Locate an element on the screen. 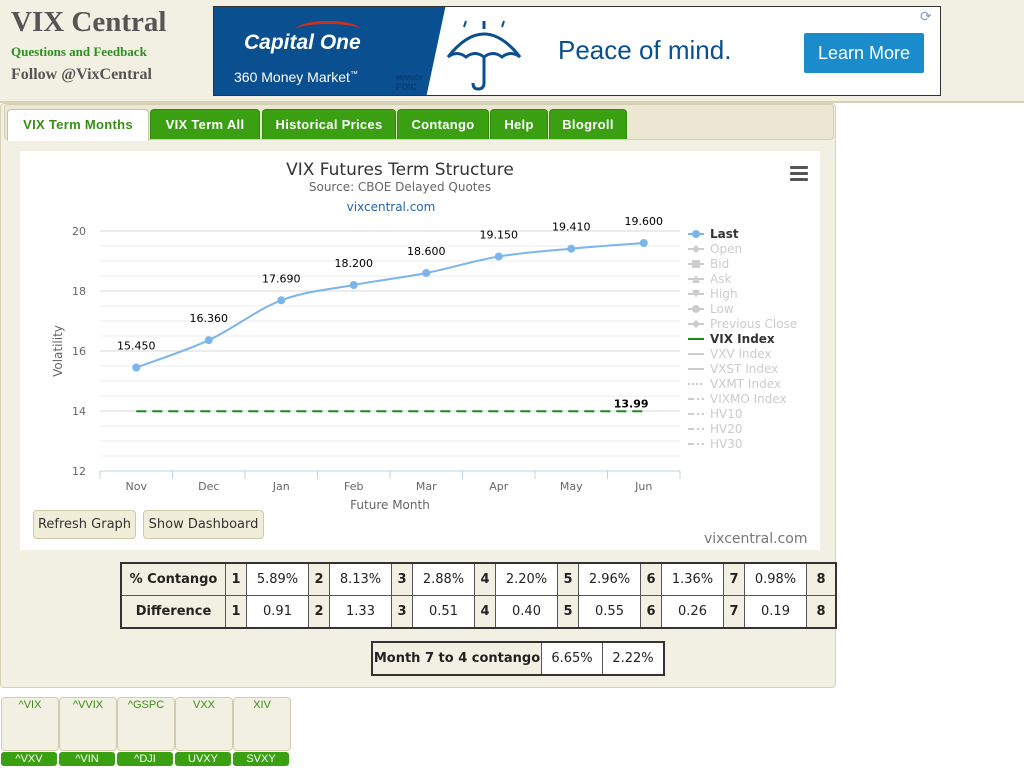 This screenshot has width=1024, height=768. last-data-label: 19.600 is located at coordinates (644, 221).